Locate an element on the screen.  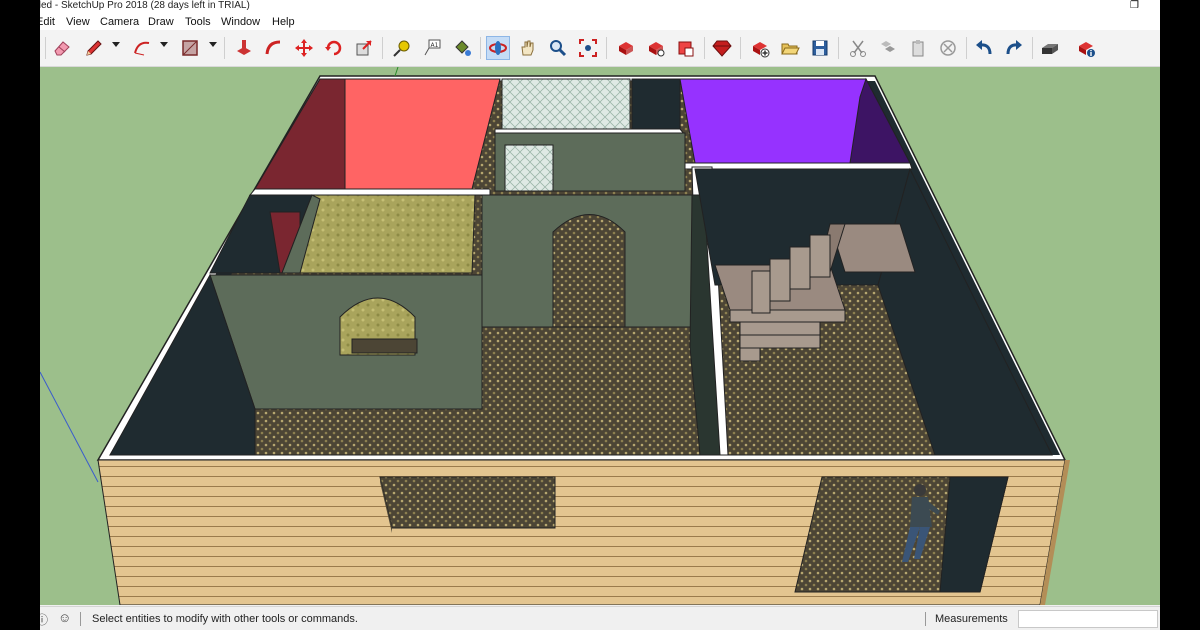
rotate-icon is located at coordinates (334, 48).